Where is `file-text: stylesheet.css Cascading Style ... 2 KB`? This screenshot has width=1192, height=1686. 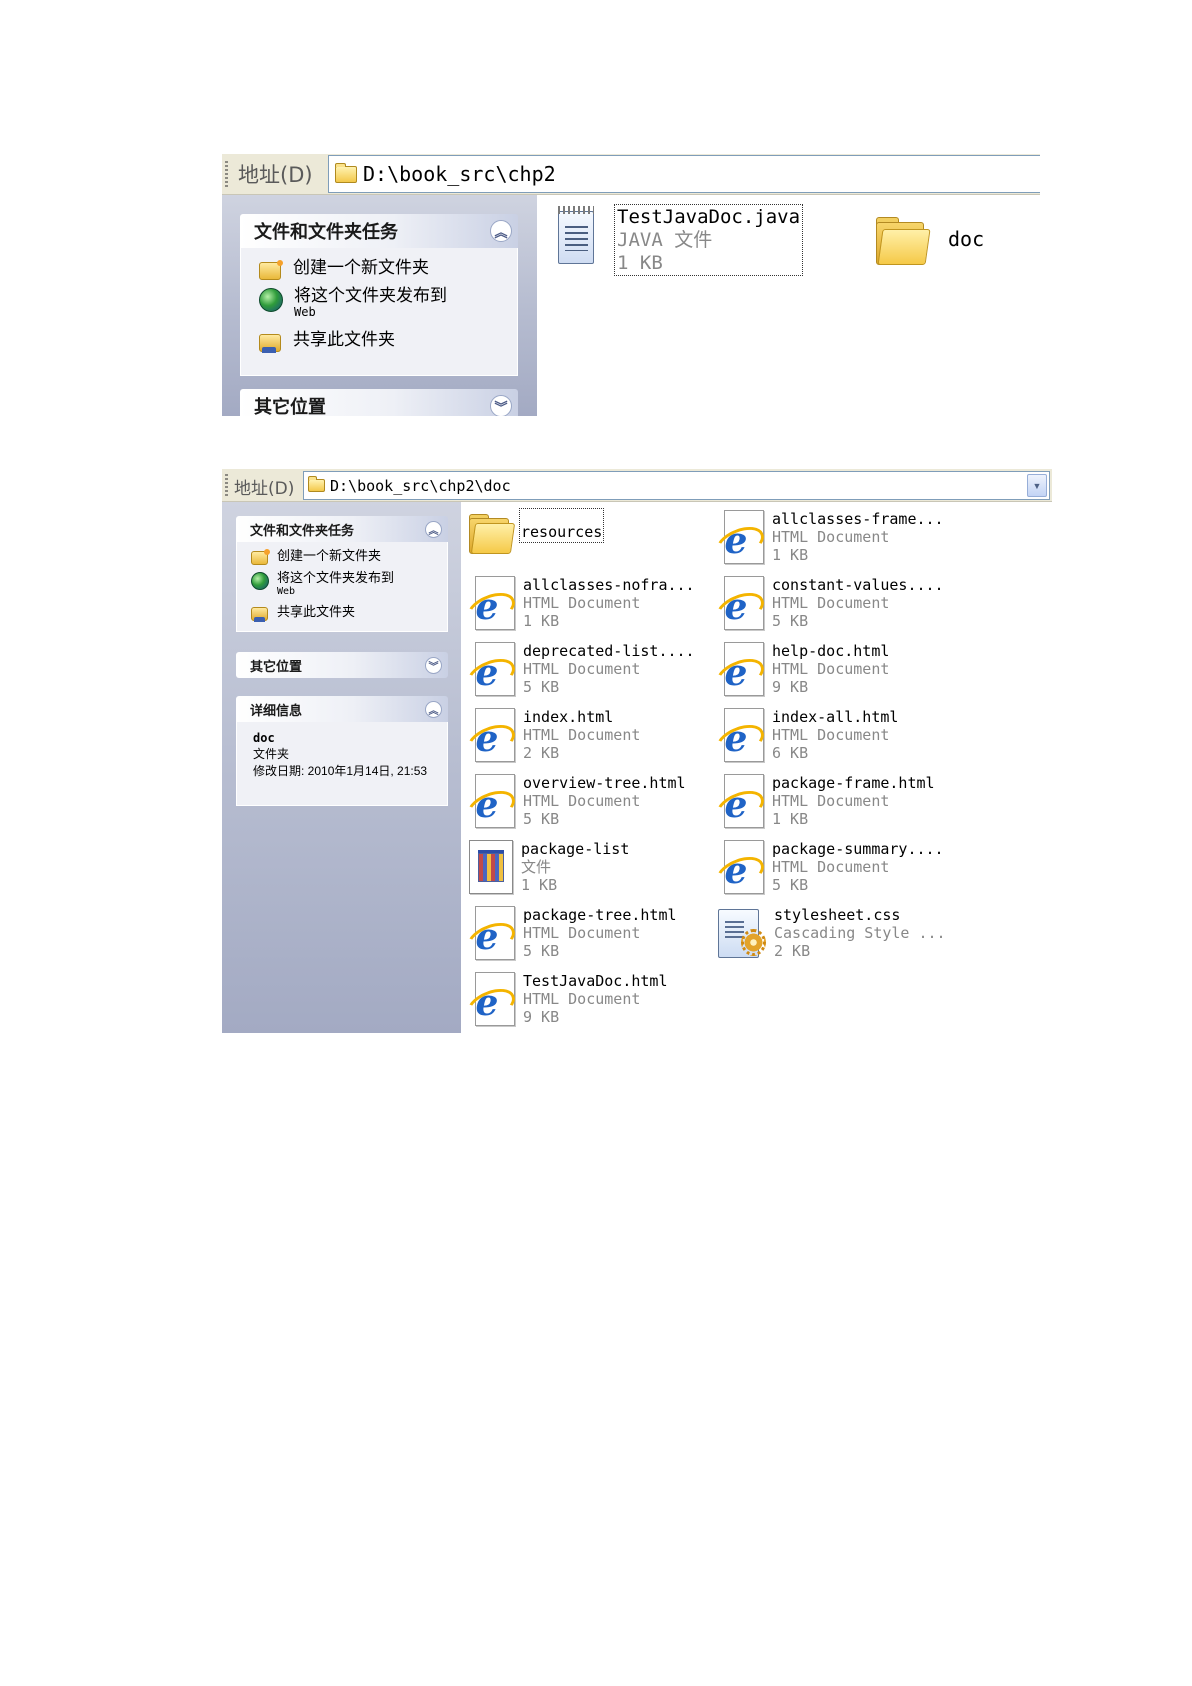
file-text: stylesheet.css Cascading Style ... 2 KB is located at coordinates (860, 933).